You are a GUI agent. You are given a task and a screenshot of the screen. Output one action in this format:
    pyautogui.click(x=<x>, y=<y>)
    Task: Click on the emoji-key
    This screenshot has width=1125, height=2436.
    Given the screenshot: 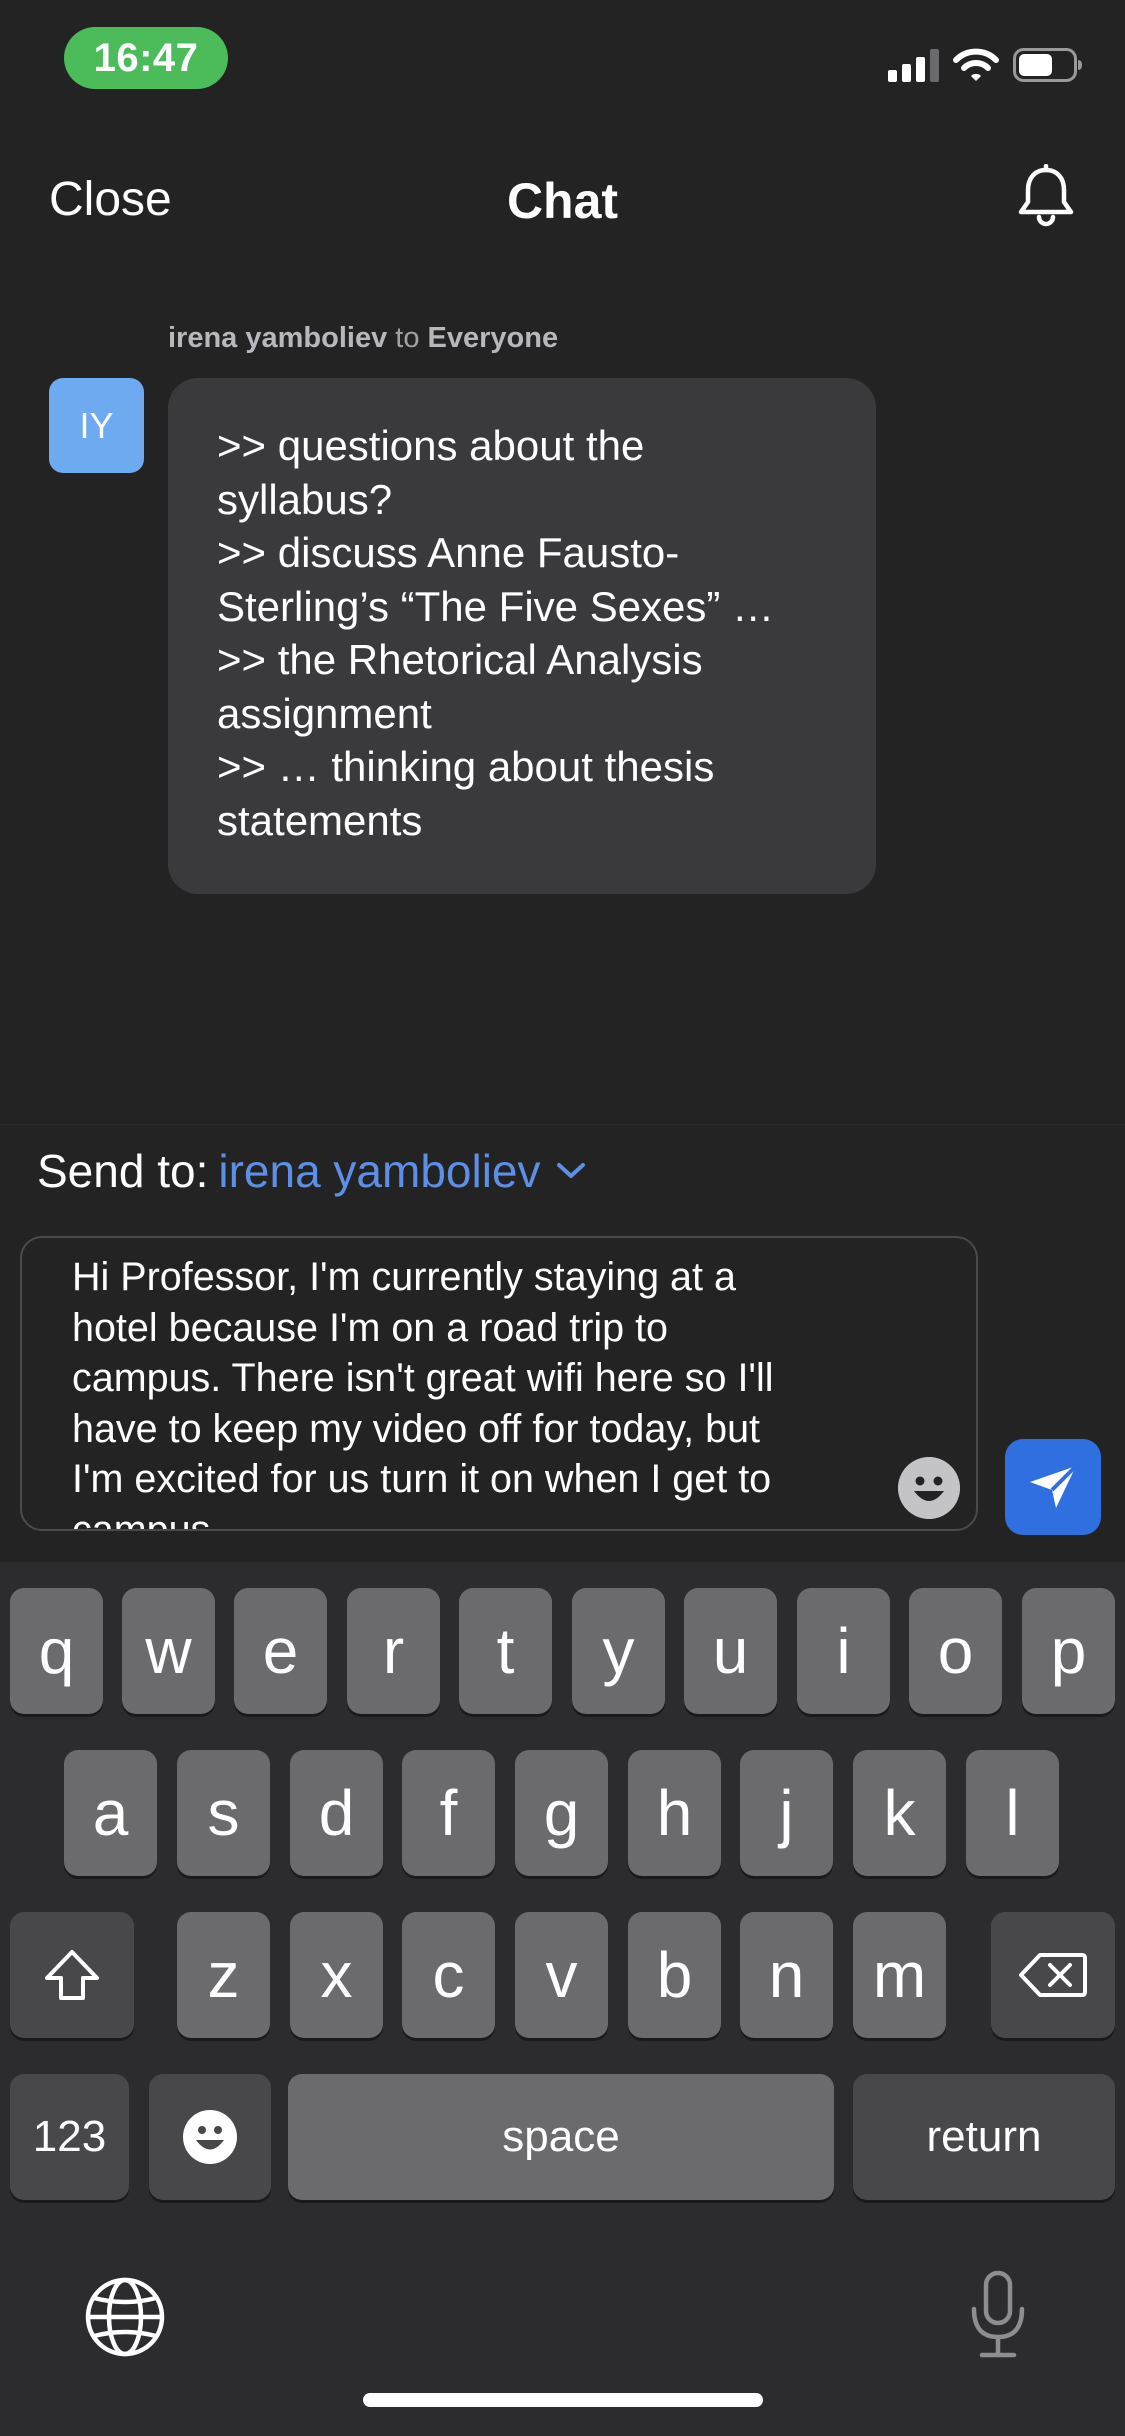 What is the action you would take?
    pyautogui.click(x=210, y=2137)
    